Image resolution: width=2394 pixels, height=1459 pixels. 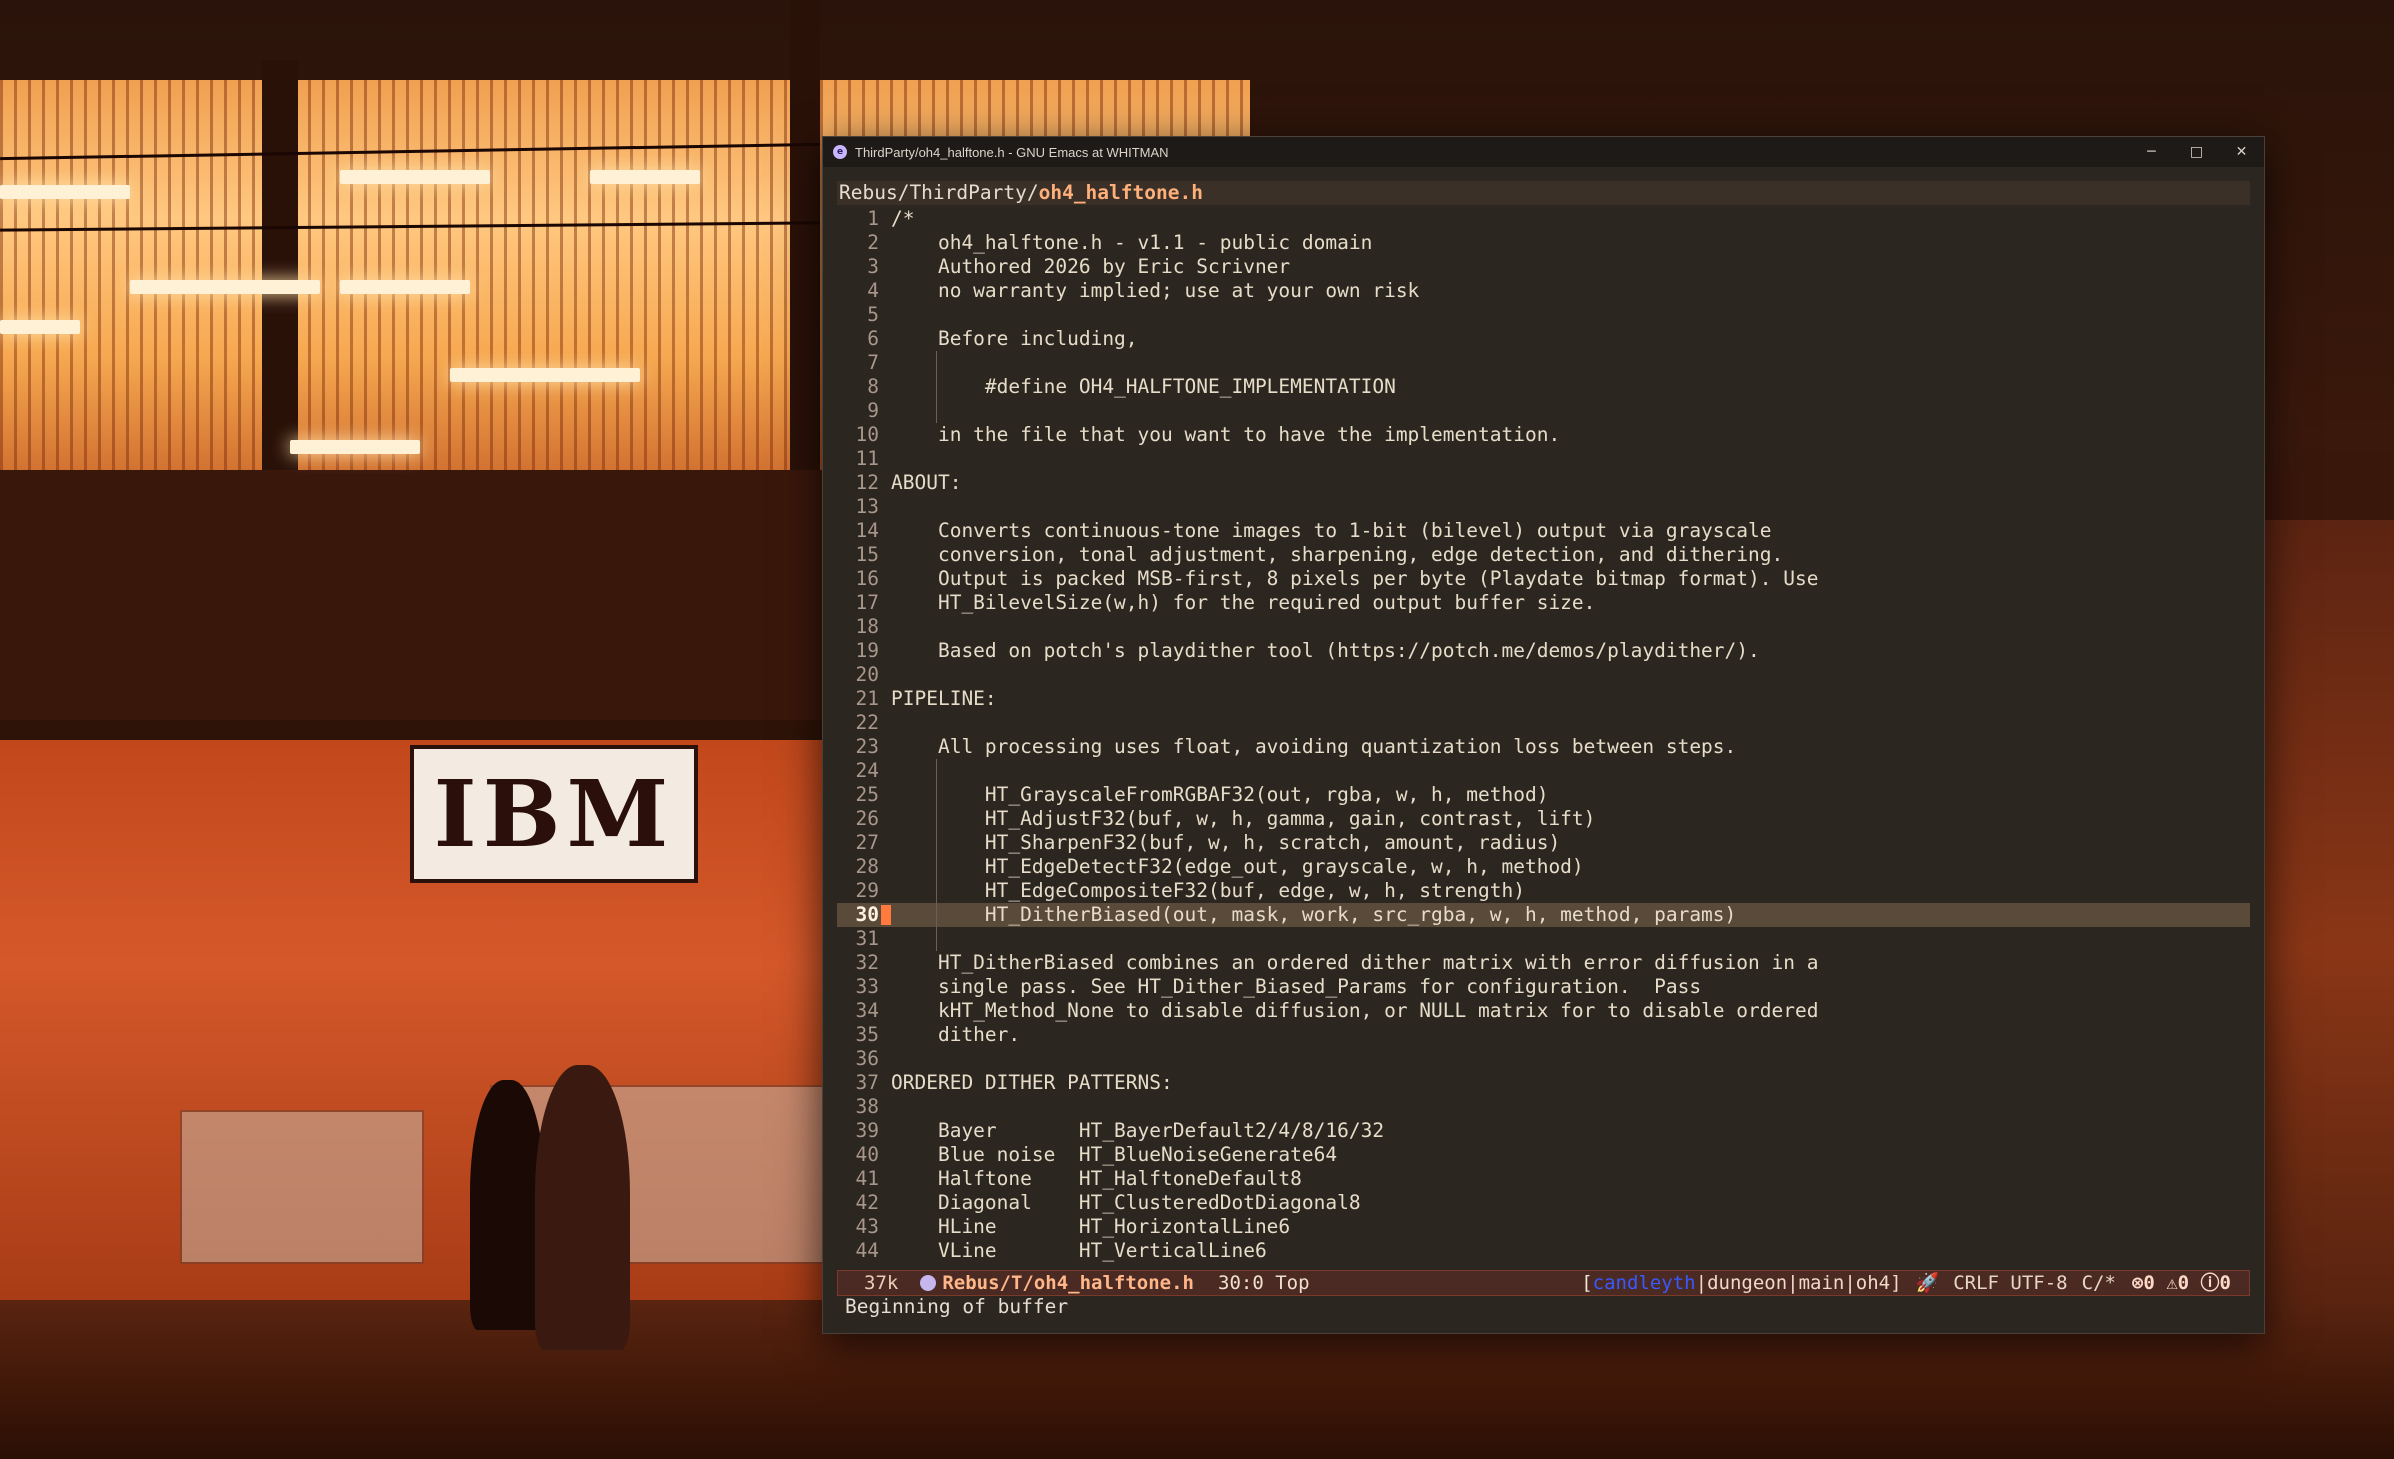 I want to click on code-line: 44 VLine HT_VerticalLine6, so click(x=1543, y=1251).